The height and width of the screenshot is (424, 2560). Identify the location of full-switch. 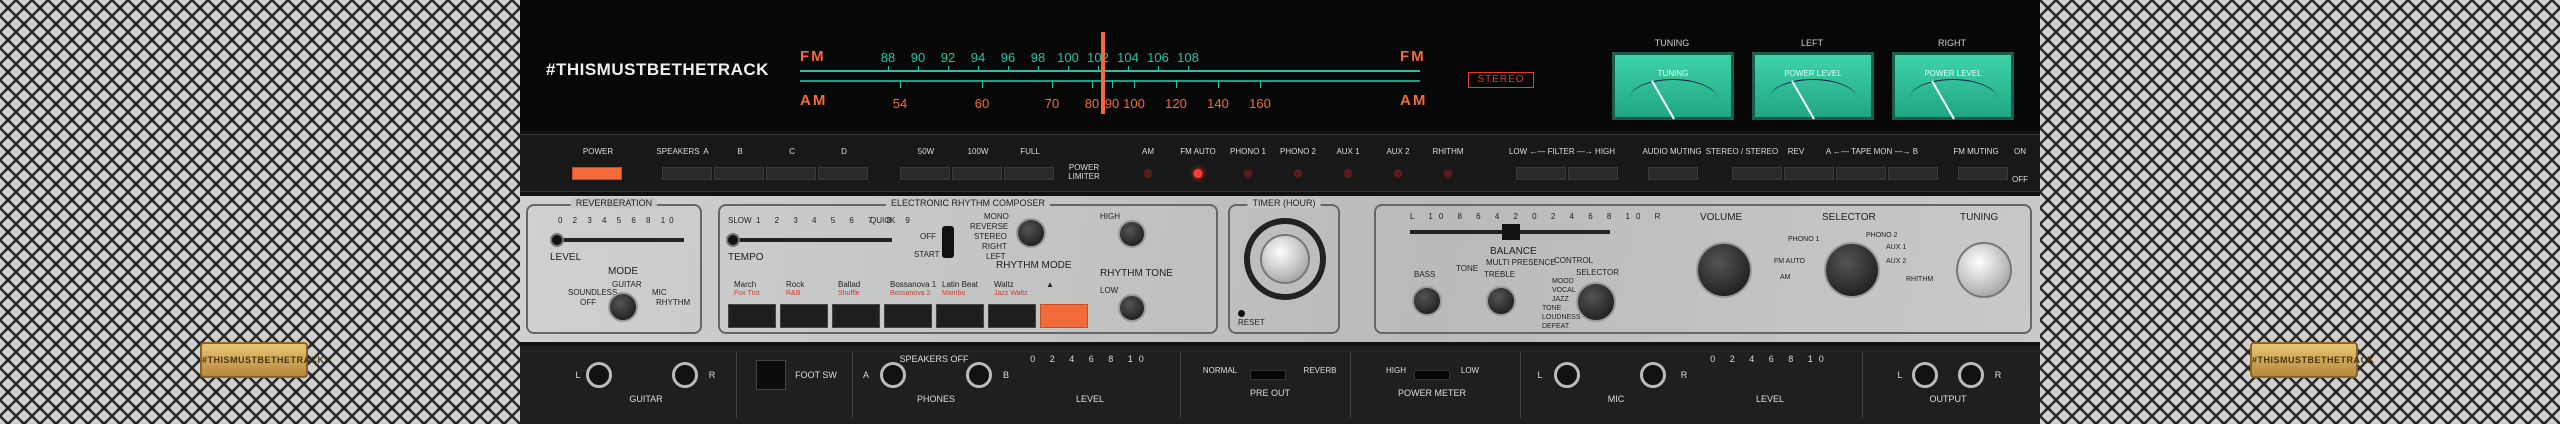
(1029, 173).